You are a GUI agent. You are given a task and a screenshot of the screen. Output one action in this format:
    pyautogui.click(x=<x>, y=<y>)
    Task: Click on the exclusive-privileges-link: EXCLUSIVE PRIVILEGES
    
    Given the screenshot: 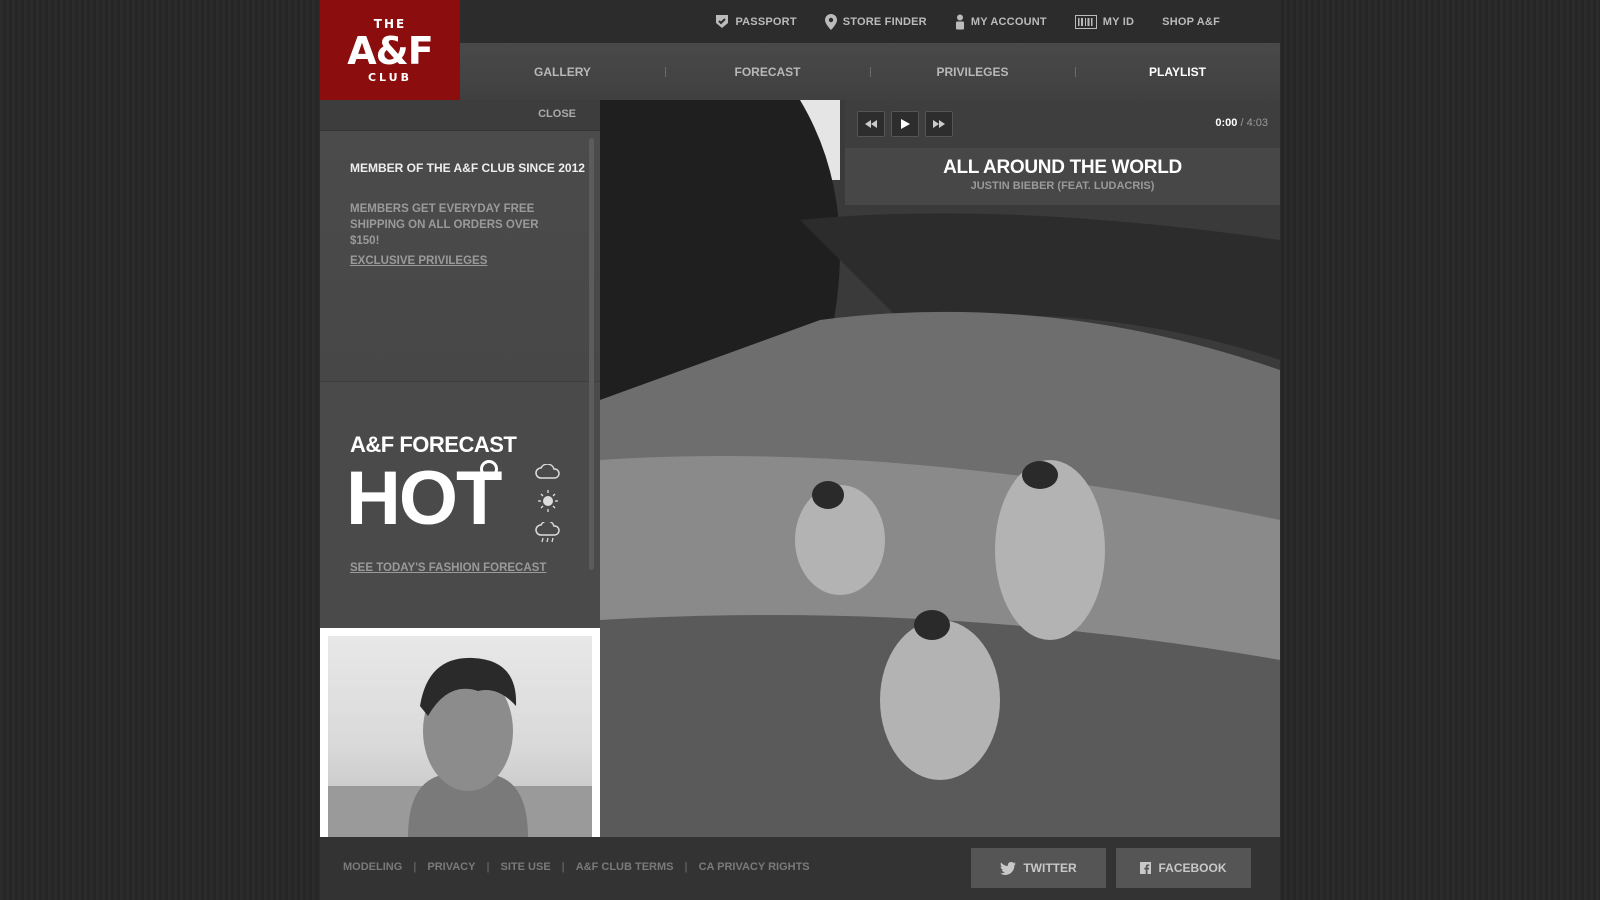 What is the action you would take?
    pyautogui.click(x=418, y=261)
    